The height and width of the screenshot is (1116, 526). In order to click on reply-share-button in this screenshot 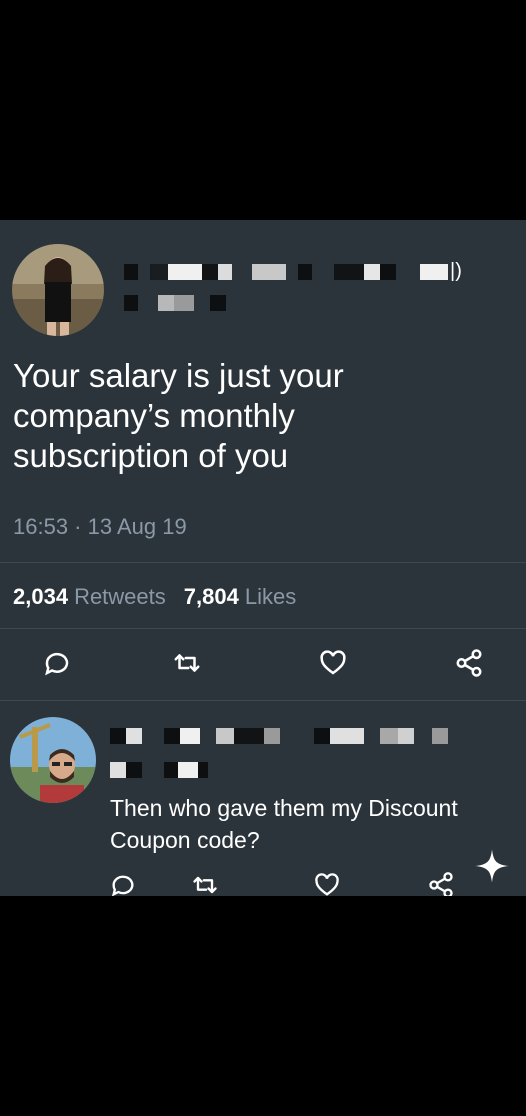, I will do `click(441, 882)`.